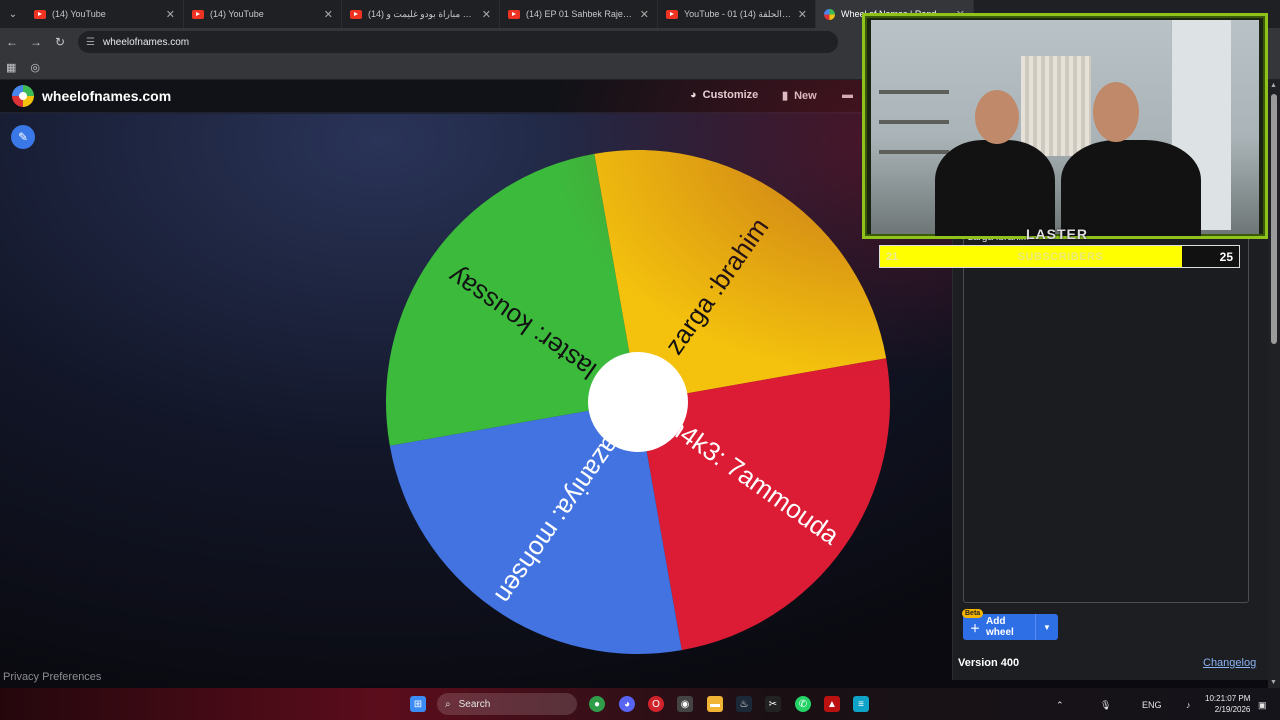  I want to click on sub-goal-count: 25, so click(1226, 256).